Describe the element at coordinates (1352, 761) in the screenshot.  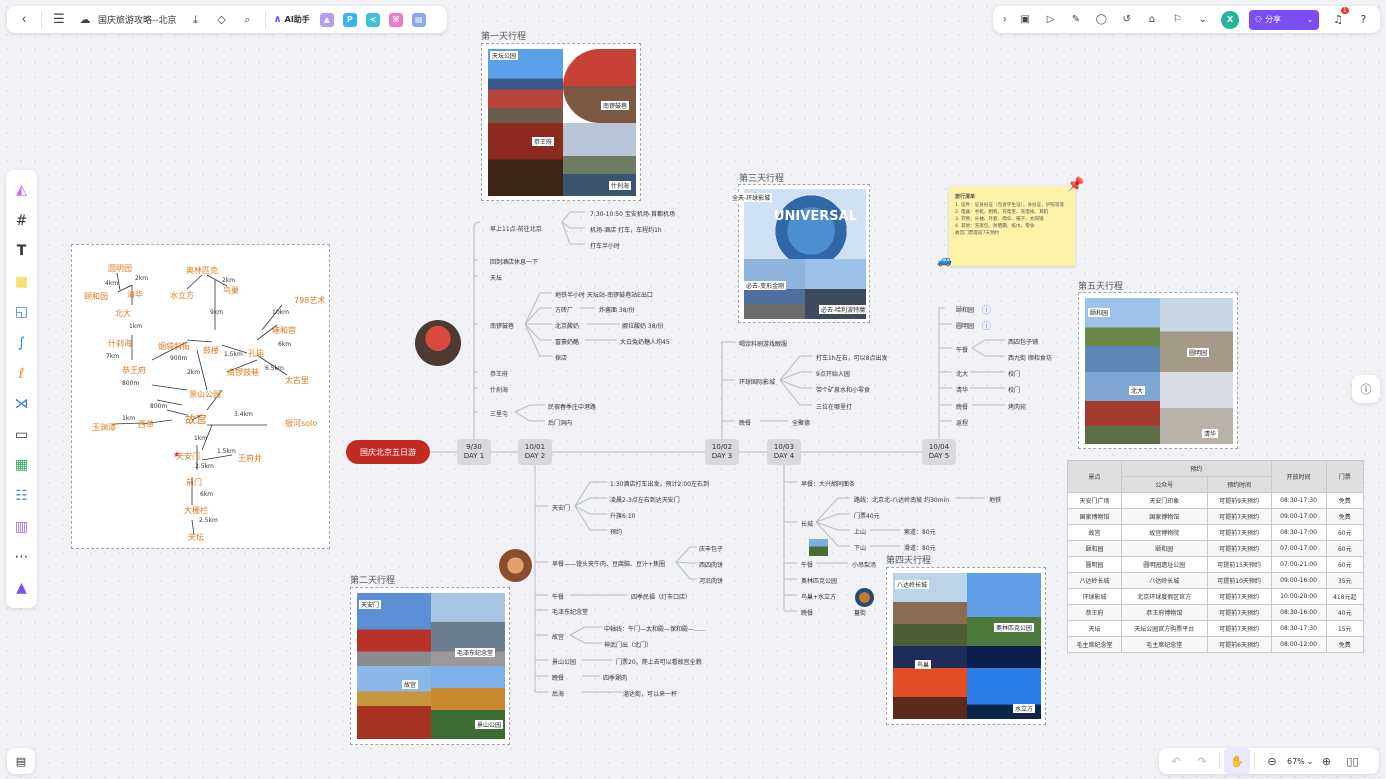
I see `map-view-icon: ▯▯` at that location.